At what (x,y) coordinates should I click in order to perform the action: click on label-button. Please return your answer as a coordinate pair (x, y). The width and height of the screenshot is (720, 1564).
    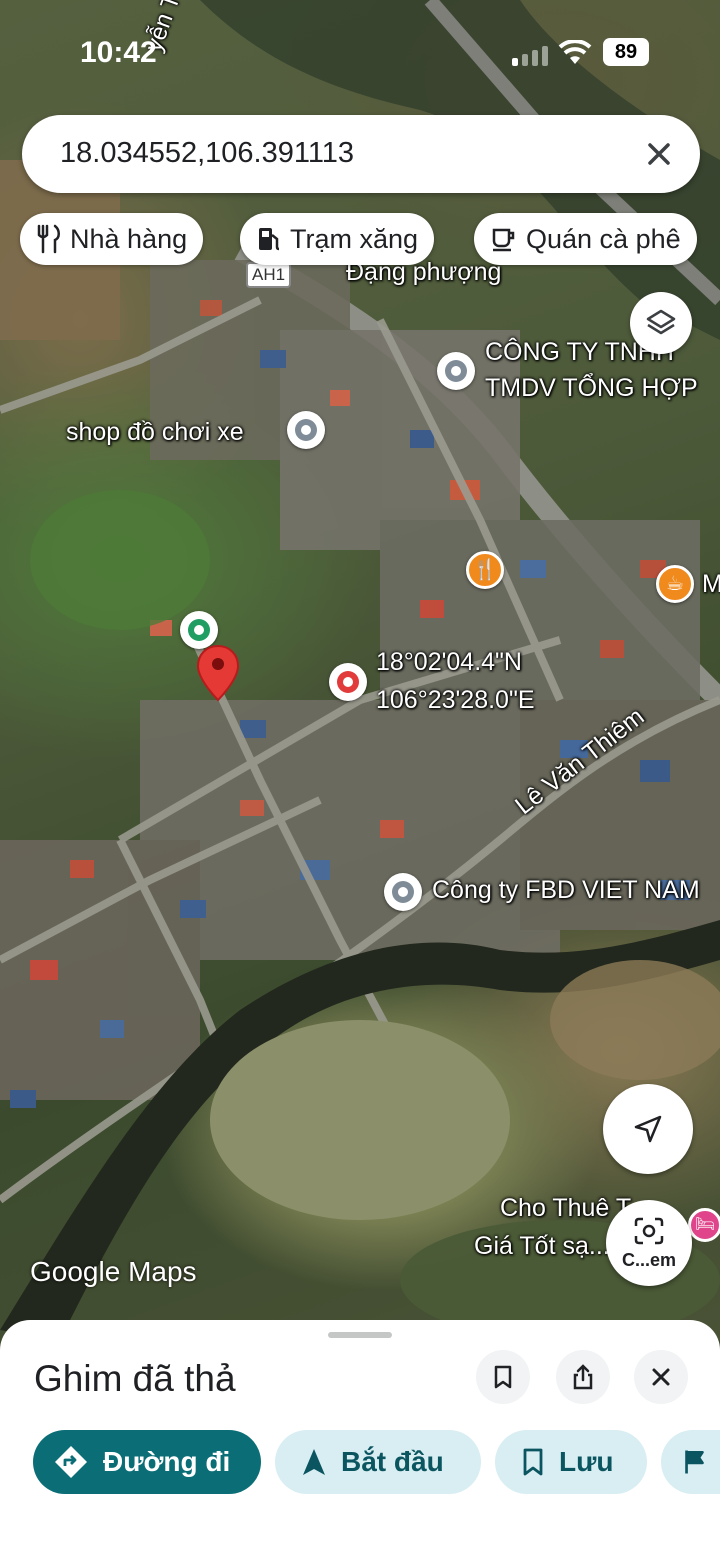
    Looking at the image, I should click on (690, 1462).